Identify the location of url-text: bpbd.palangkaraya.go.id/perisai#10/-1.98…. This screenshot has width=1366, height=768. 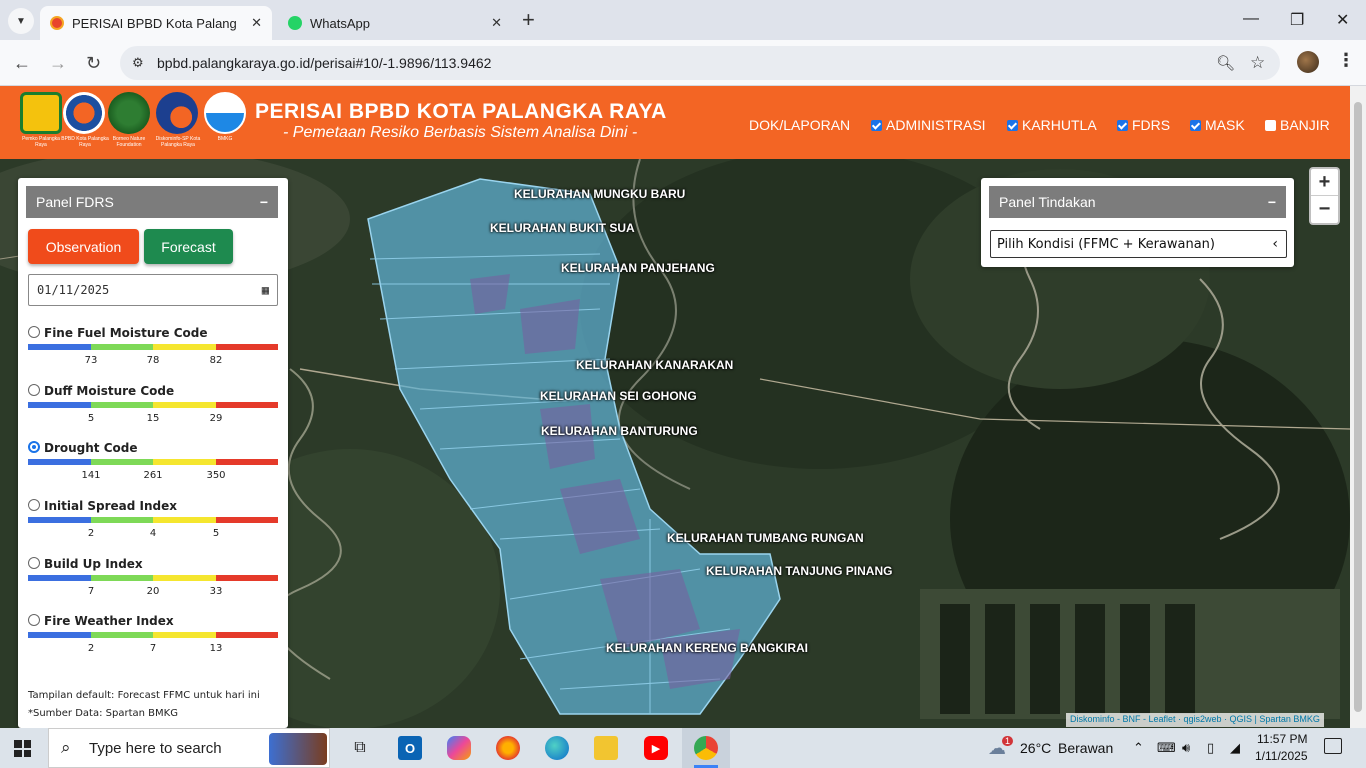
(324, 63).